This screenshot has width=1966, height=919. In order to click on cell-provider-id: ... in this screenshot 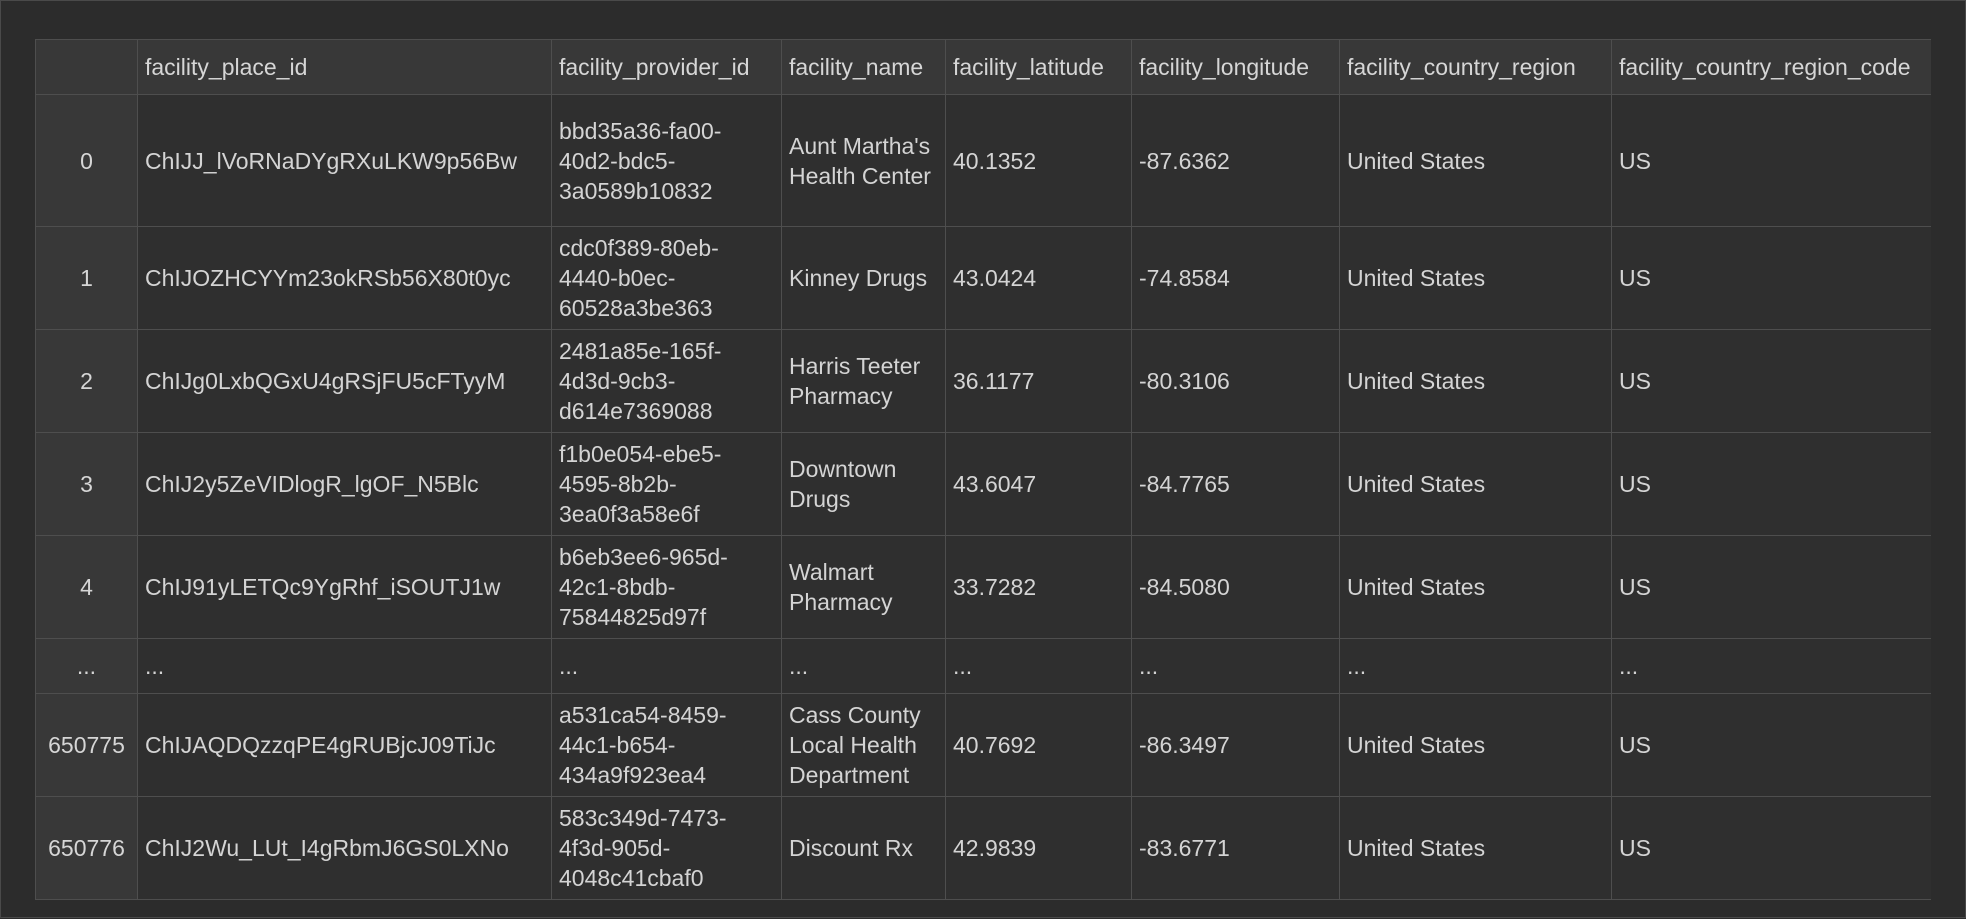, I will do `click(666, 666)`.